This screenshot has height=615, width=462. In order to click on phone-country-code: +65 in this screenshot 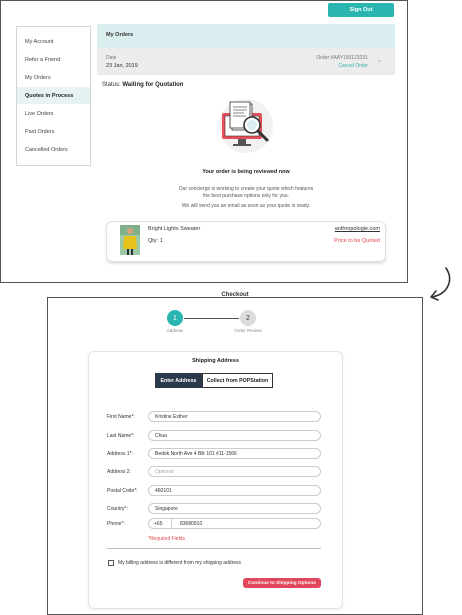, I will do `click(158, 524)`.